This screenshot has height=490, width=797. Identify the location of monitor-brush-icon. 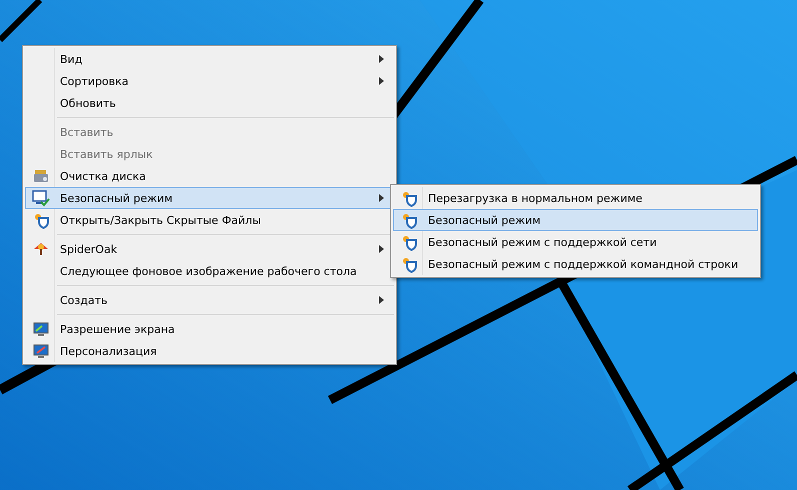
(41, 351).